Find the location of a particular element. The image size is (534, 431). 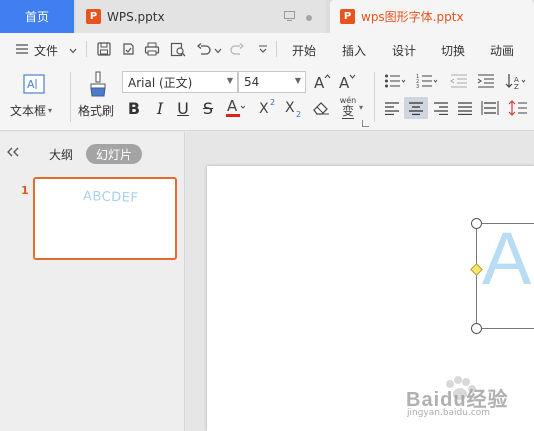

menu-animation: 动画 is located at coordinates (502, 50).